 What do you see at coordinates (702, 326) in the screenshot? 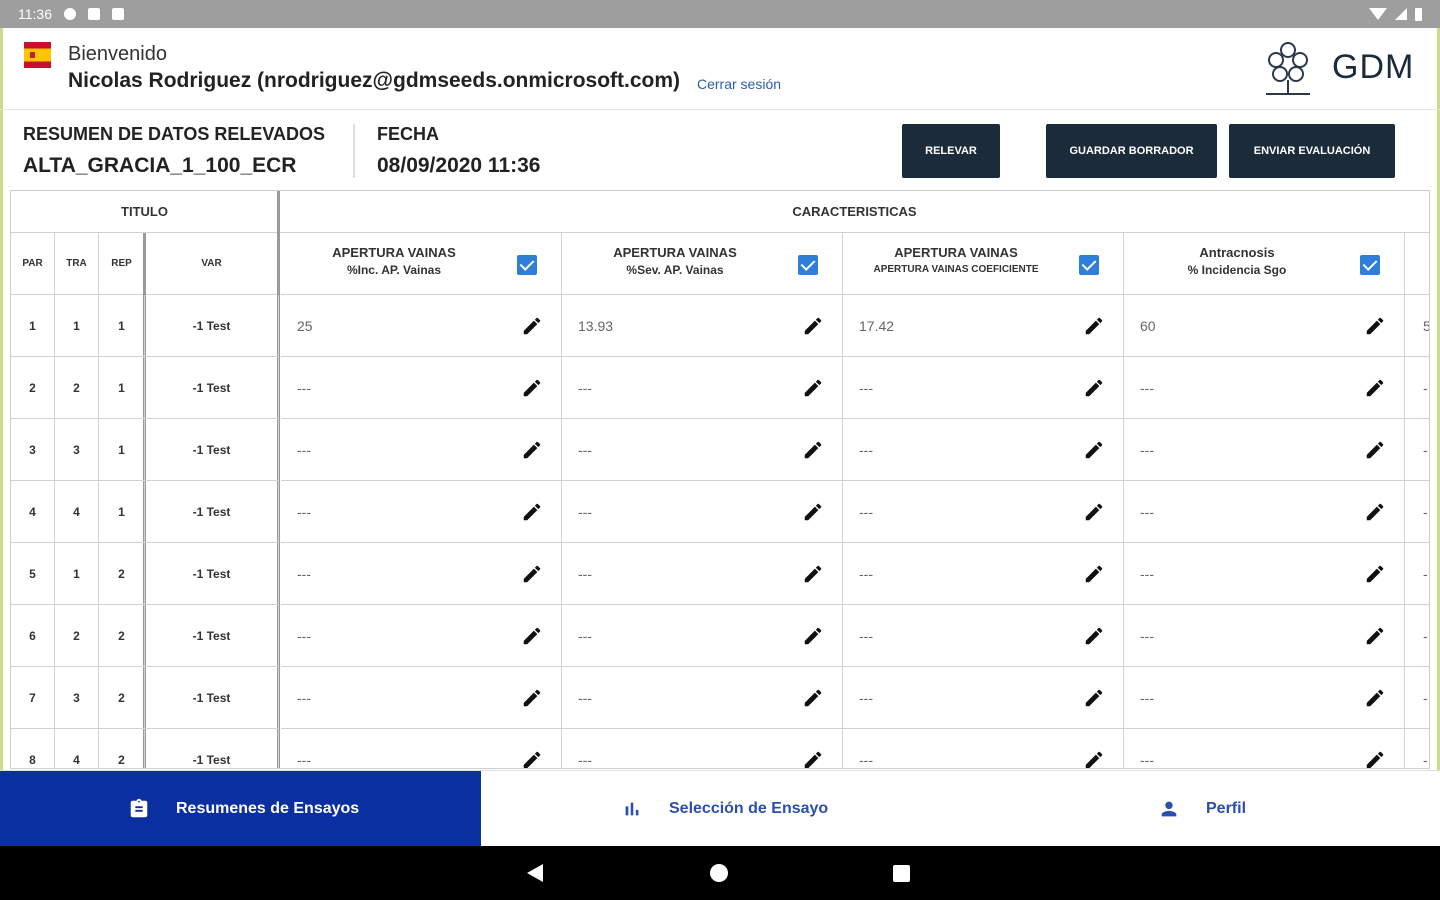
I see `value-cell: 13.93` at bounding box center [702, 326].